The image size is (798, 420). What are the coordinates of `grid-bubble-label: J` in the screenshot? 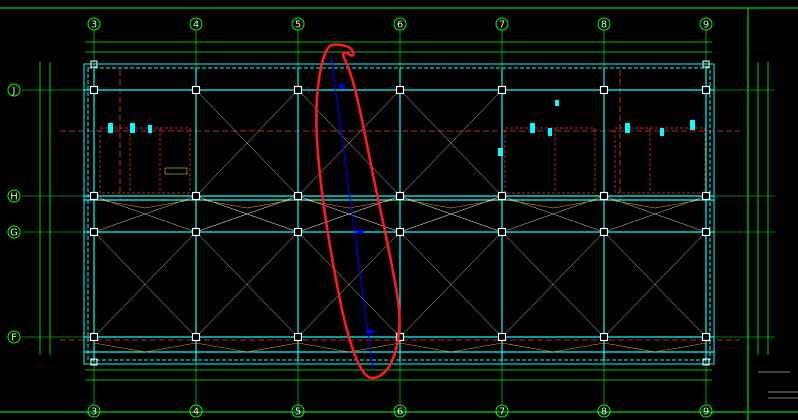 It's located at (14, 91).